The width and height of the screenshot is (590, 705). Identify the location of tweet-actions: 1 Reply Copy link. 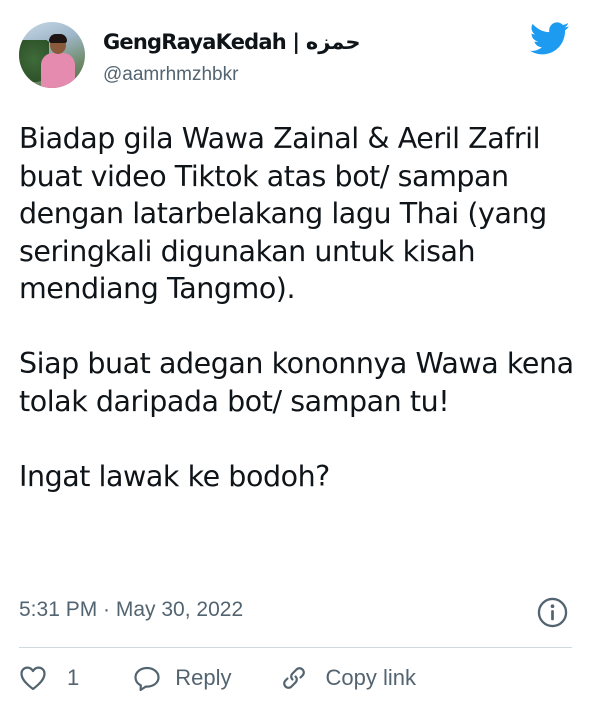
(217, 678).